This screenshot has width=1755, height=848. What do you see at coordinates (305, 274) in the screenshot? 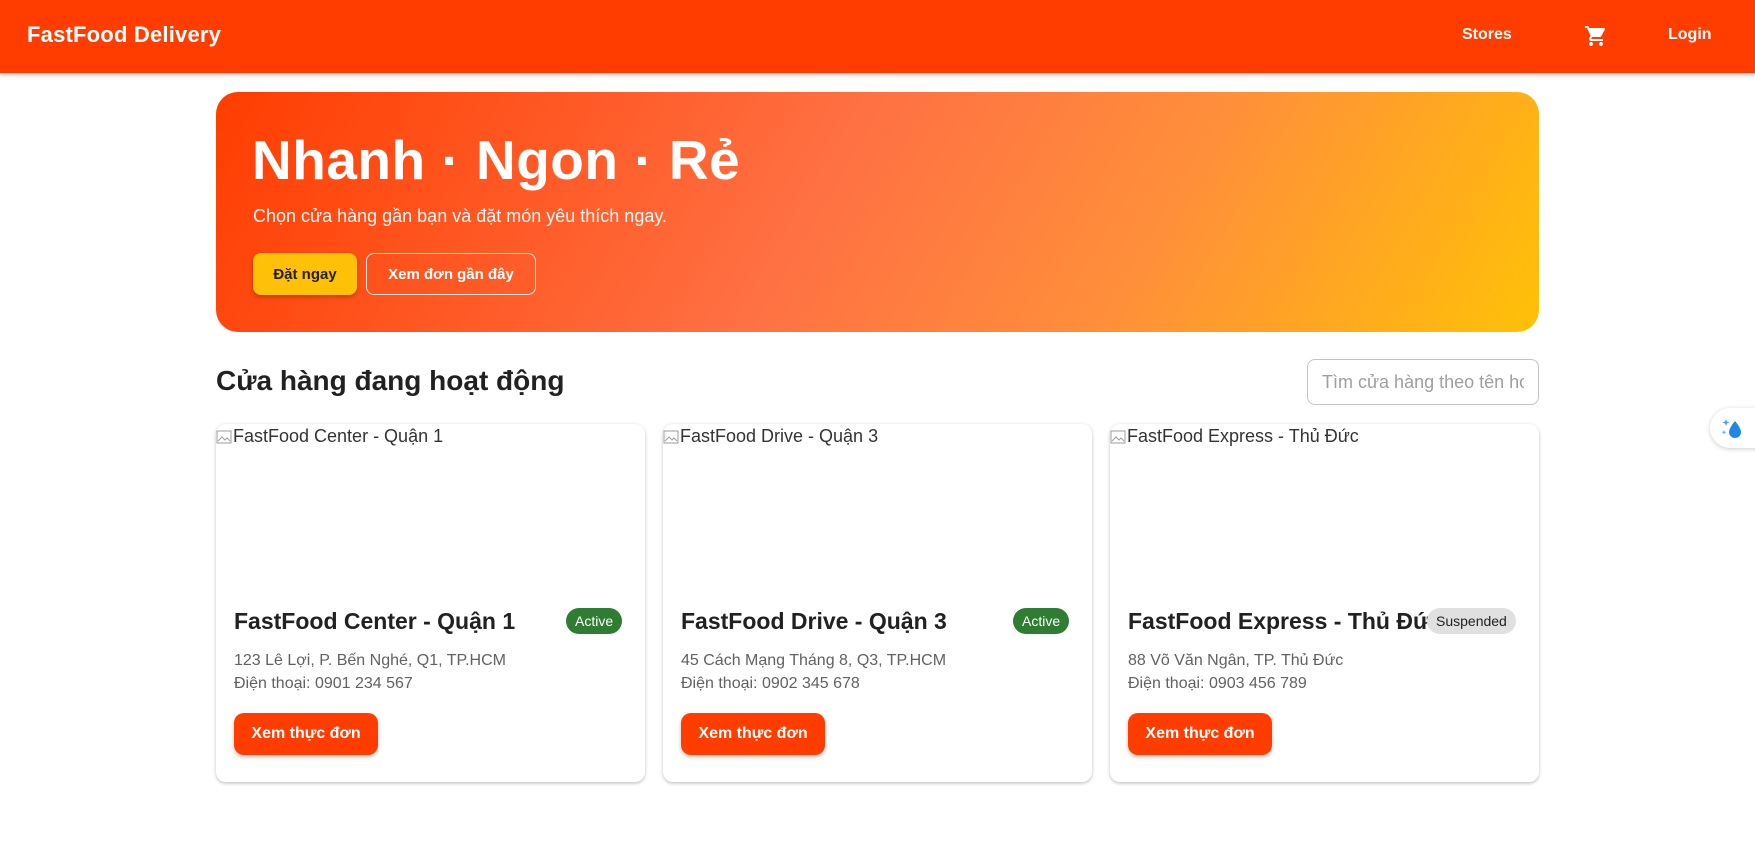
I see `order-now-button: Đặt ngay` at bounding box center [305, 274].